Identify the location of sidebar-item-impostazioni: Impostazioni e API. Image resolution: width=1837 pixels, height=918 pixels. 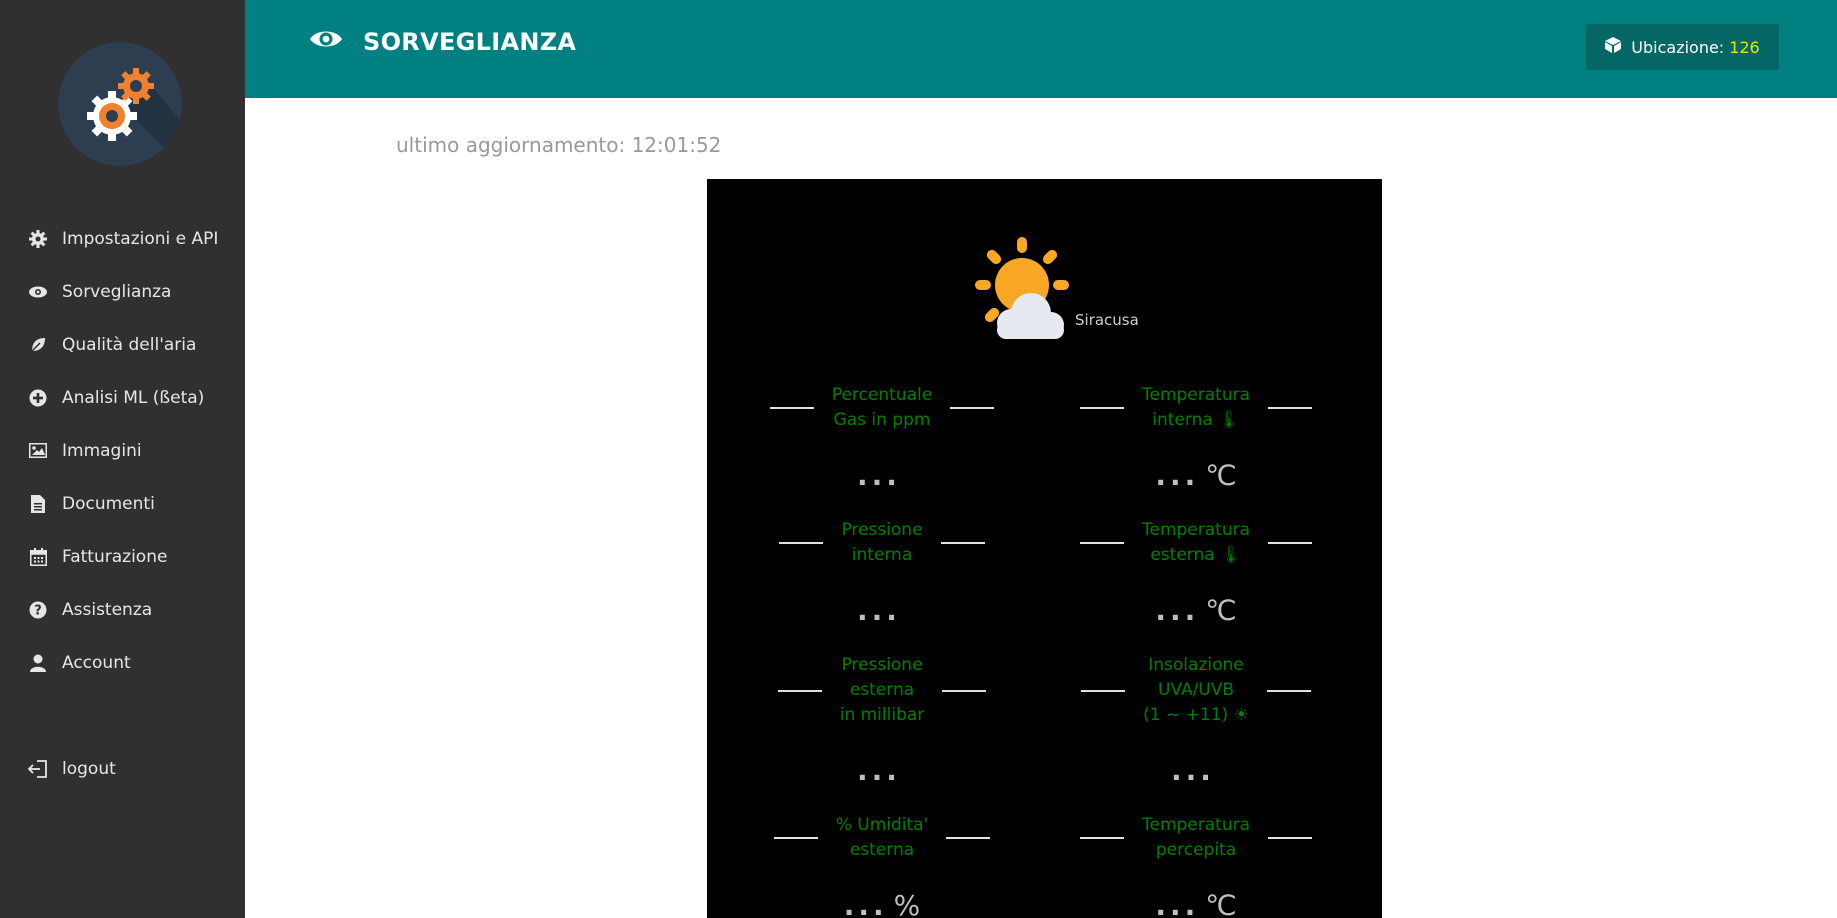
(122, 238).